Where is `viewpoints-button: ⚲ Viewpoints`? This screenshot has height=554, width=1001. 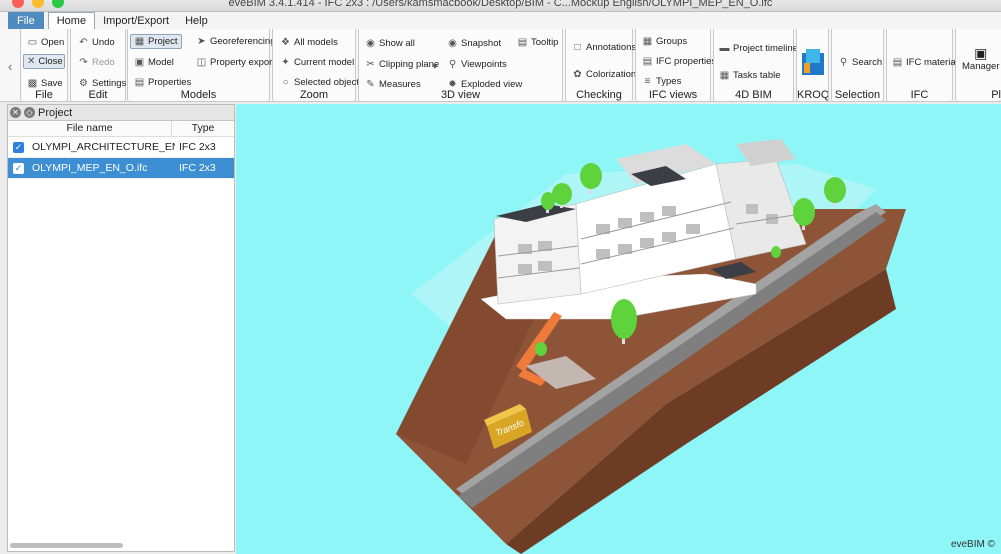 viewpoints-button: ⚲ Viewpoints is located at coordinates (477, 64).